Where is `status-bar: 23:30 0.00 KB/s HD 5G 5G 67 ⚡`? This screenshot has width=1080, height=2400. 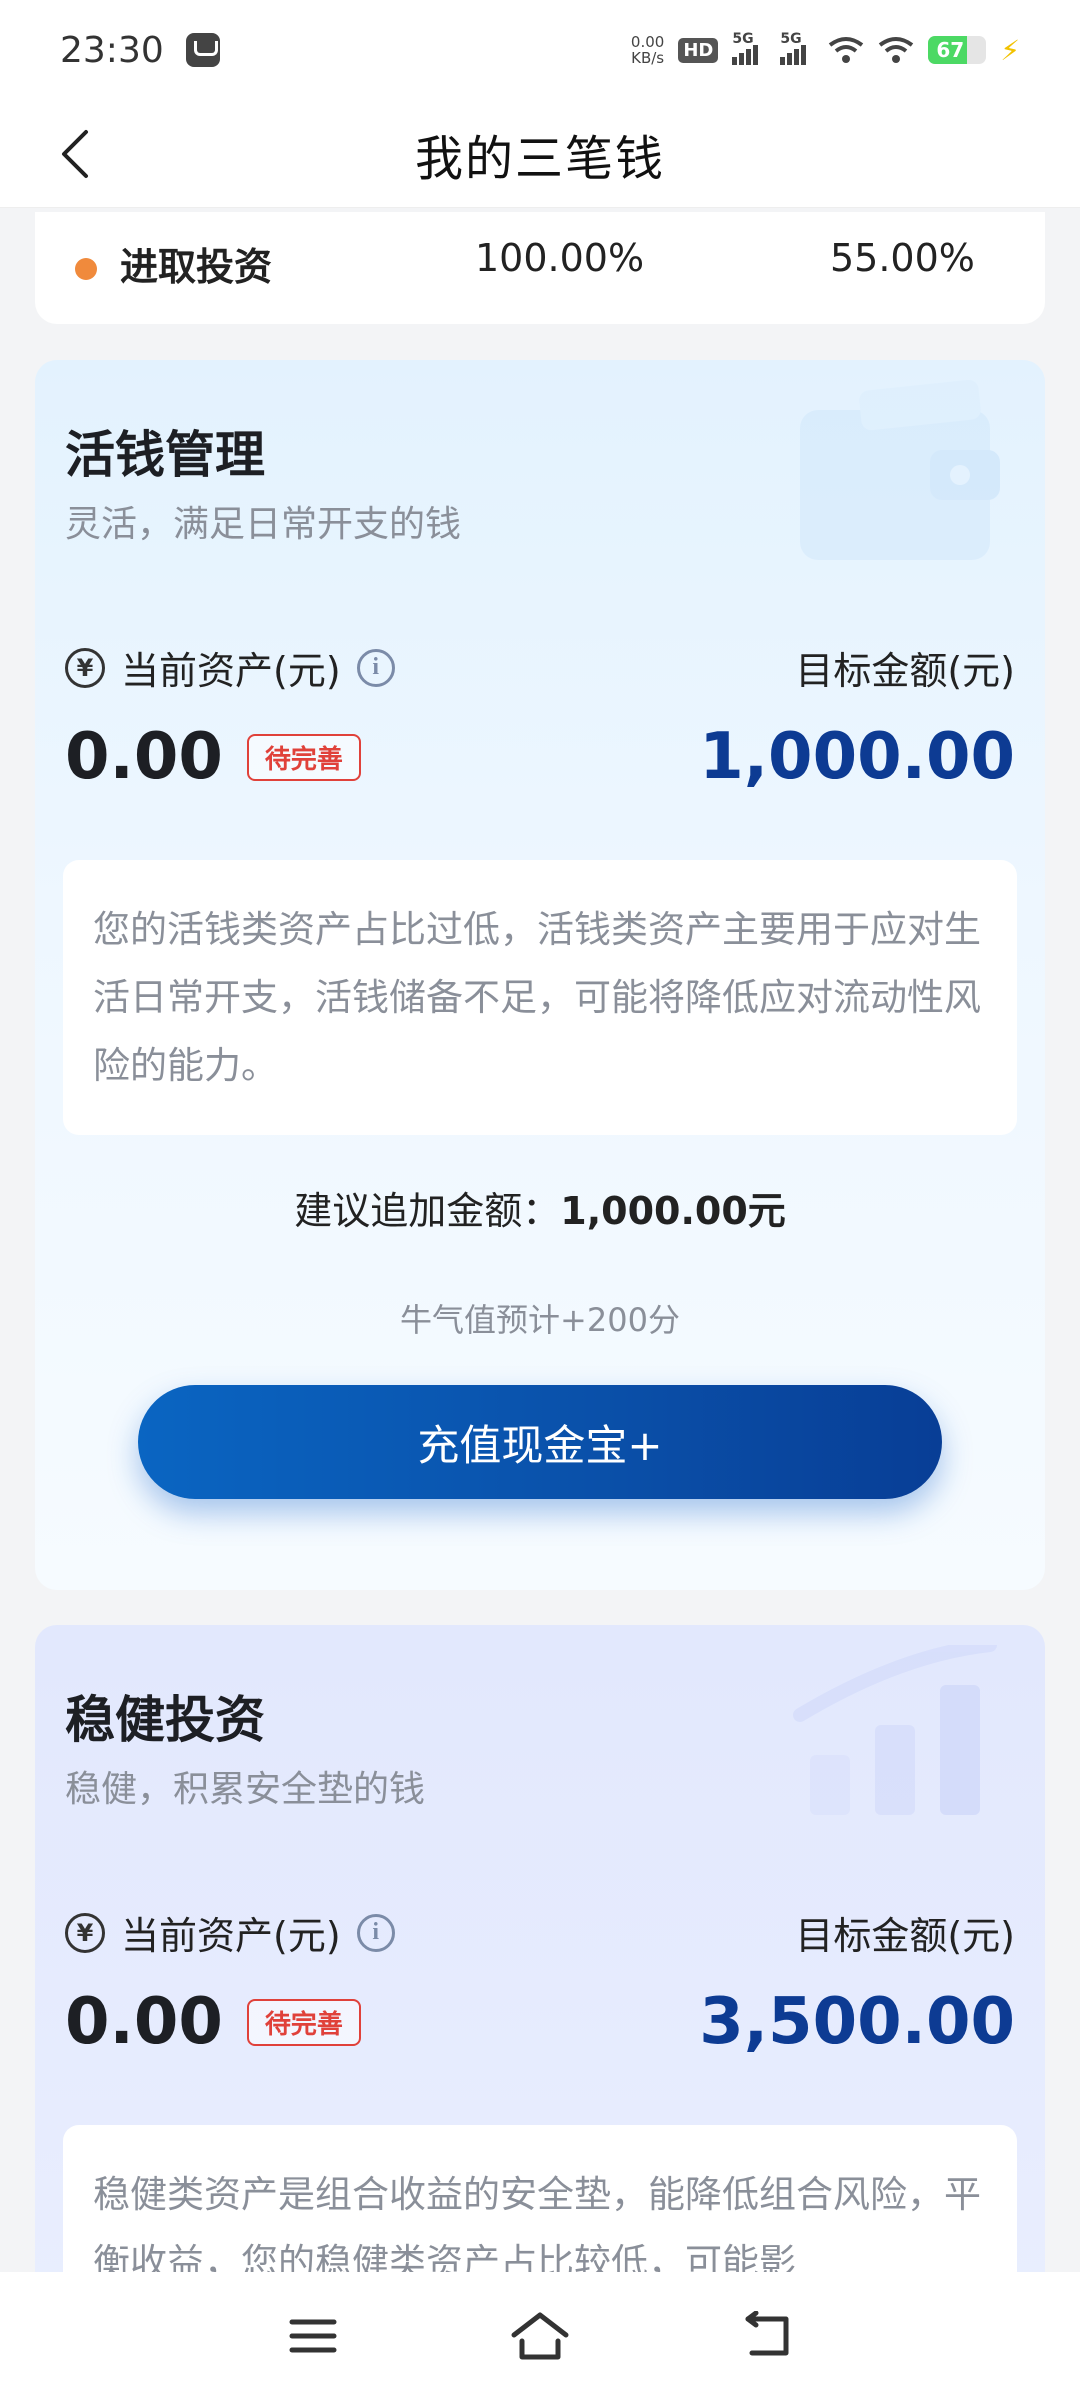 status-bar: 23:30 0.00 KB/s HD 5G 5G 67 ⚡ is located at coordinates (540, 50).